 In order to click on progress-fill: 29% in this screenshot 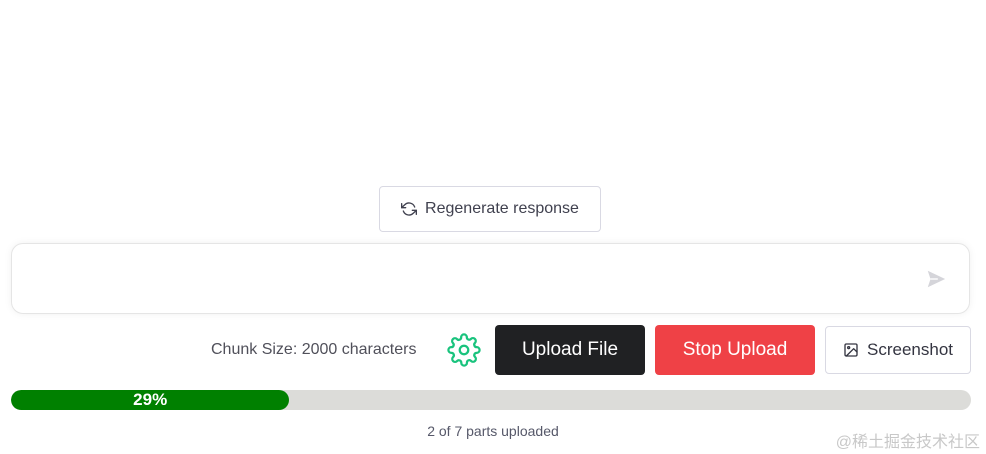, I will do `click(150, 400)`.